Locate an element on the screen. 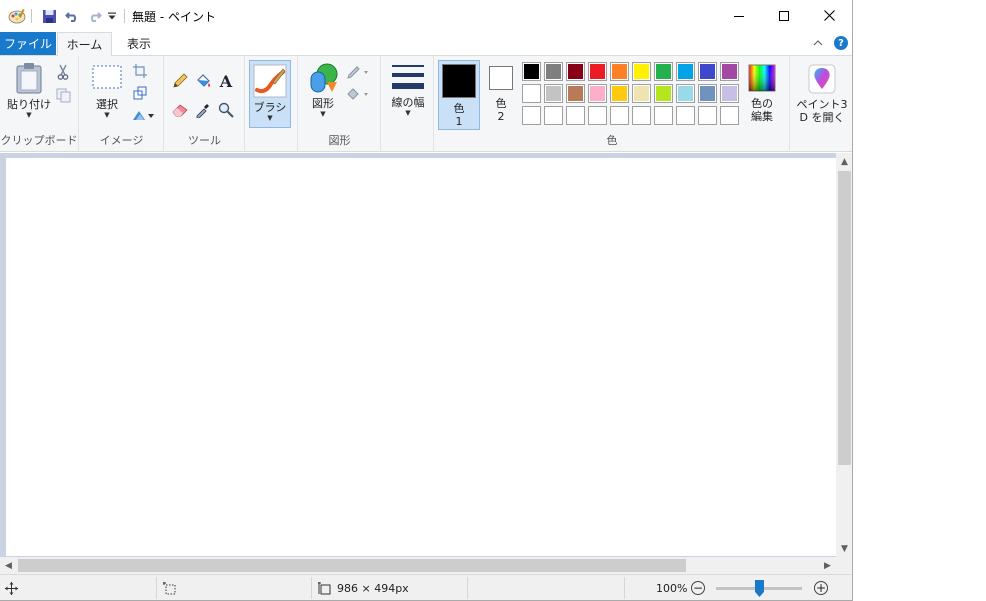 Image resolution: width=986 pixels, height=601 pixels. pencil-icon is located at coordinates (180, 80).